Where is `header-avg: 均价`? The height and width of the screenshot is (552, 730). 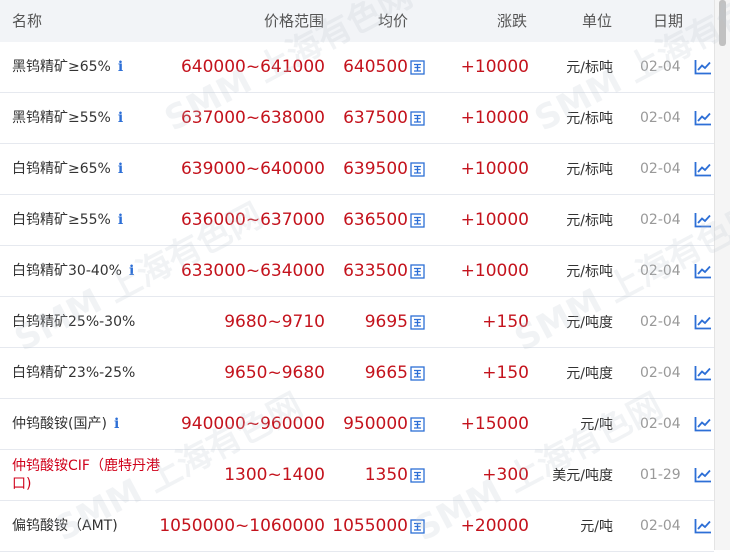
header-avg: 均价 is located at coordinates (393, 21).